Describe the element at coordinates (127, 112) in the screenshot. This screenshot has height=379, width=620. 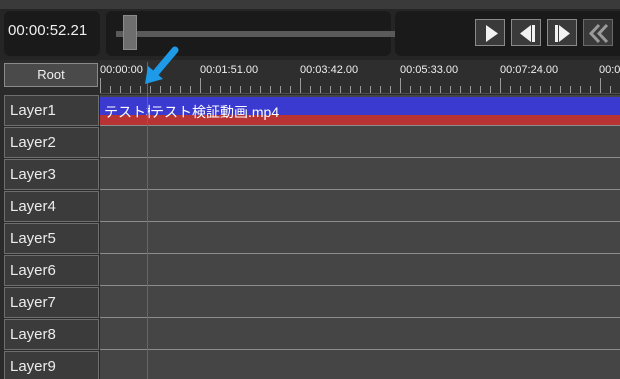
I see `clip-label-ghost: テスト検` at that location.